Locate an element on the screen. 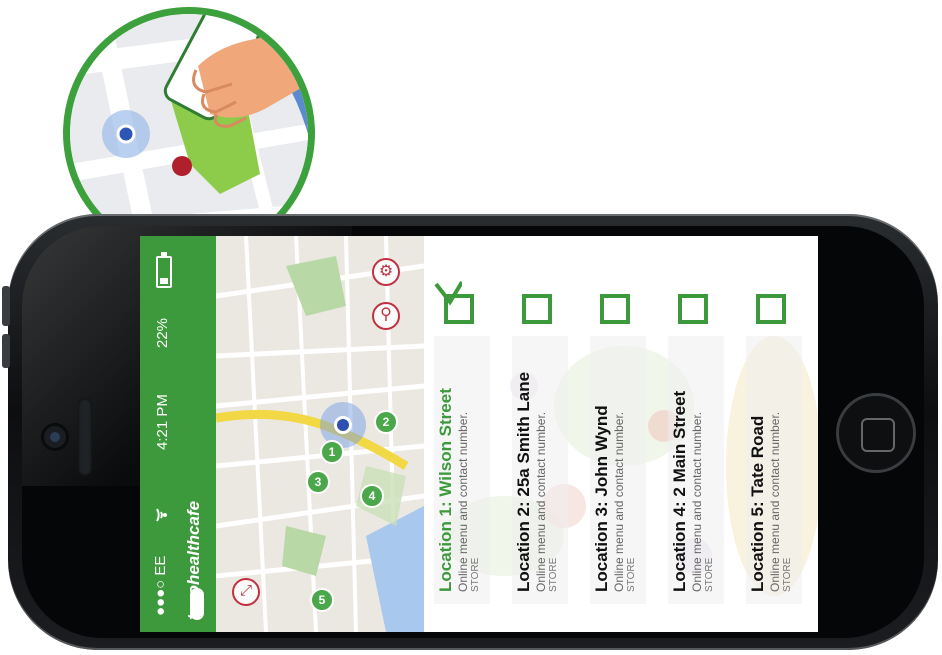 Image resolution: width=942 pixels, height=655 pixels. status-bar: 22% 4:21 PM ●●●○ EE tacohealthcafe is located at coordinates (178, 434).